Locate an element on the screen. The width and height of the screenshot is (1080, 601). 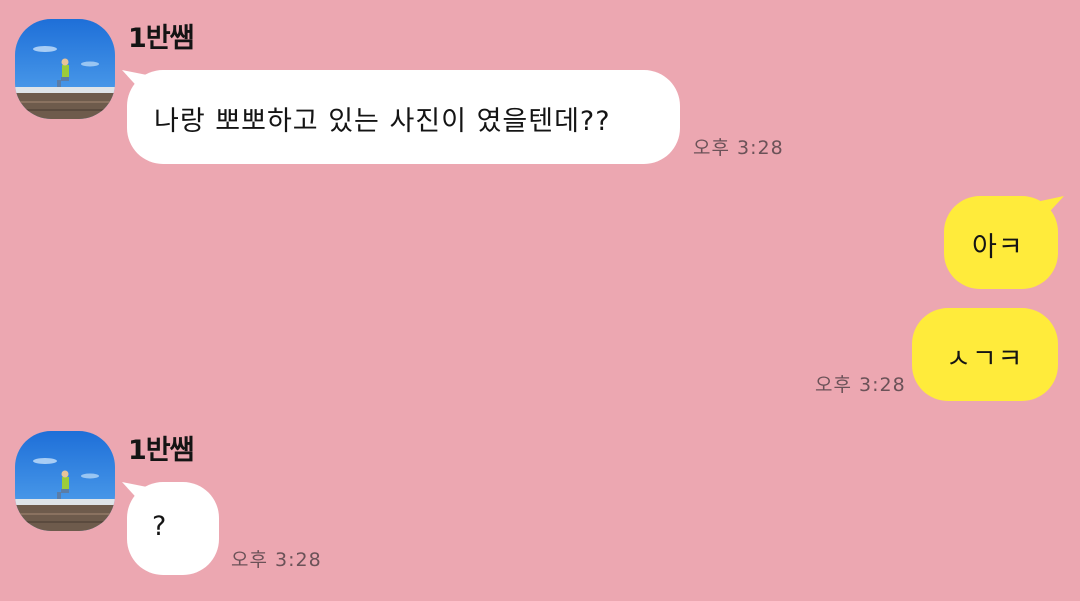
message-text: 나랑 뽀뽀하고 있는 사진이 였을텐데?? is located at coordinates (382, 121).